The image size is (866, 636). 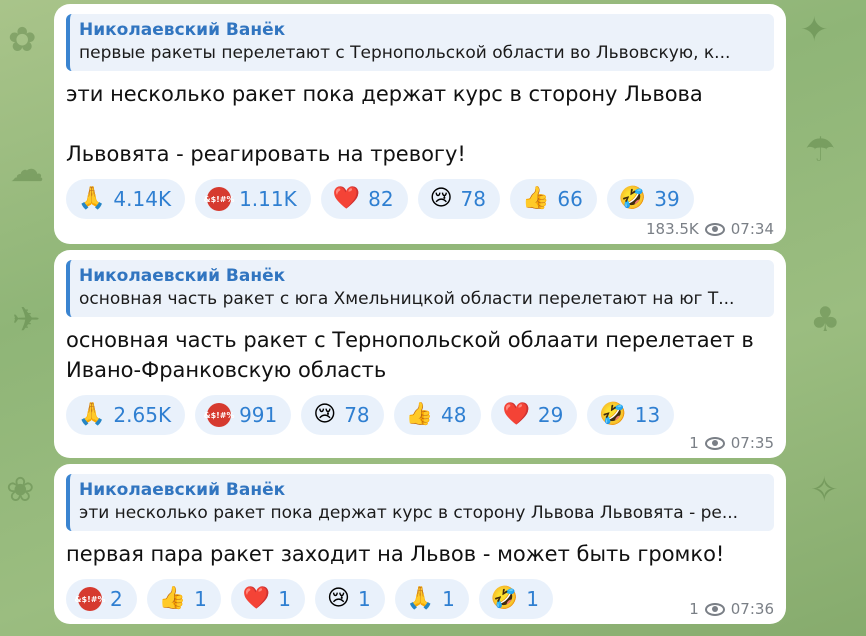 I want to click on reaction-button: 👍 66, so click(x=553, y=199).